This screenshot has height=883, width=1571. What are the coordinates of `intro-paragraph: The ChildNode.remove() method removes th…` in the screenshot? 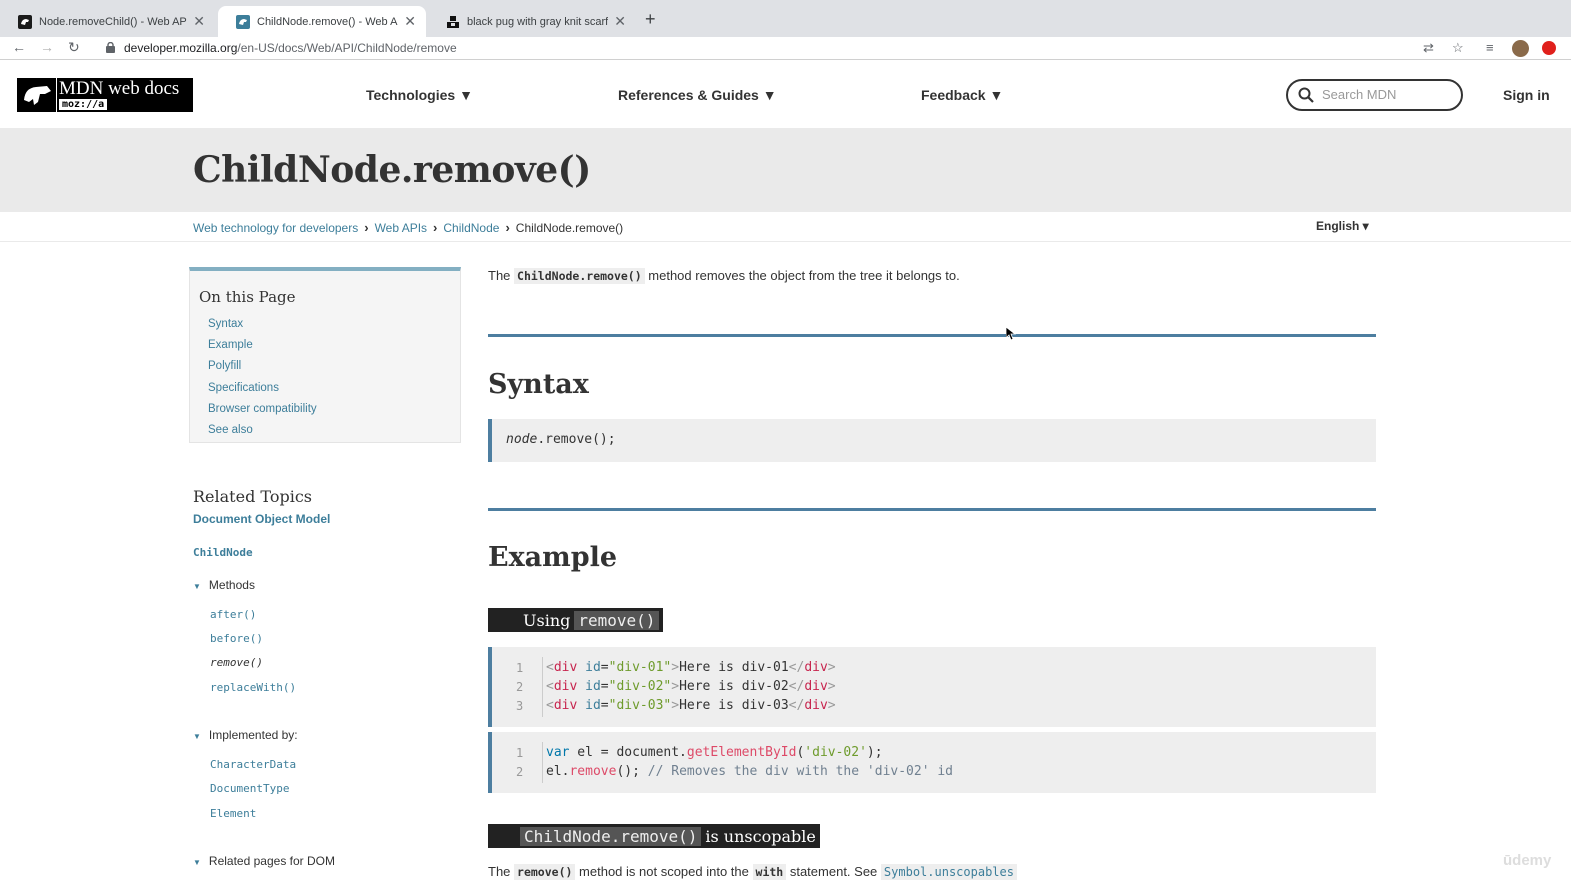 It's located at (724, 276).